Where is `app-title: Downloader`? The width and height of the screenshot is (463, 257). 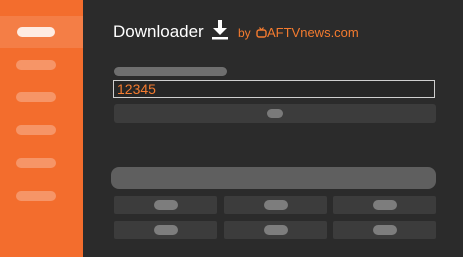
app-title: Downloader is located at coordinates (158, 31).